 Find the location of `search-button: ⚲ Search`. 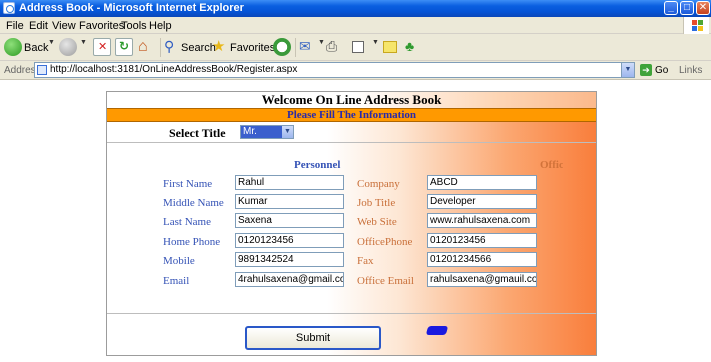

search-button: ⚲ Search is located at coordinates (190, 48).